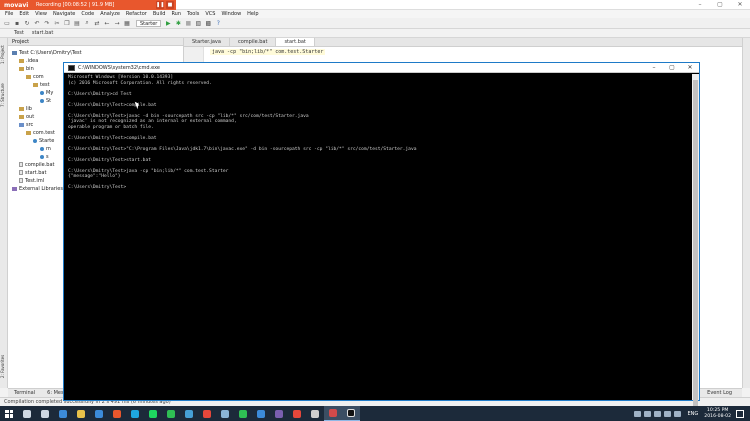 The width and height of the screenshot is (750, 421). I want to click on menu-item-code: Code, so click(87, 14).